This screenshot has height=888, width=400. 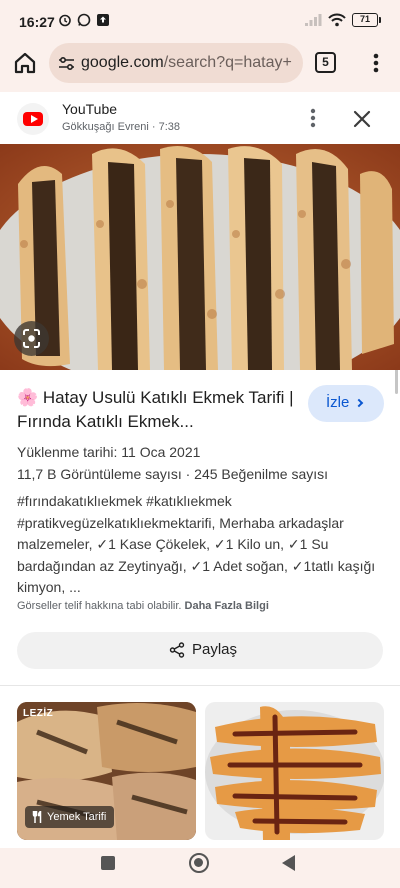 What do you see at coordinates (215, 649) in the screenshot?
I see `share-label: Paylaş` at bounding box center [215, 649].